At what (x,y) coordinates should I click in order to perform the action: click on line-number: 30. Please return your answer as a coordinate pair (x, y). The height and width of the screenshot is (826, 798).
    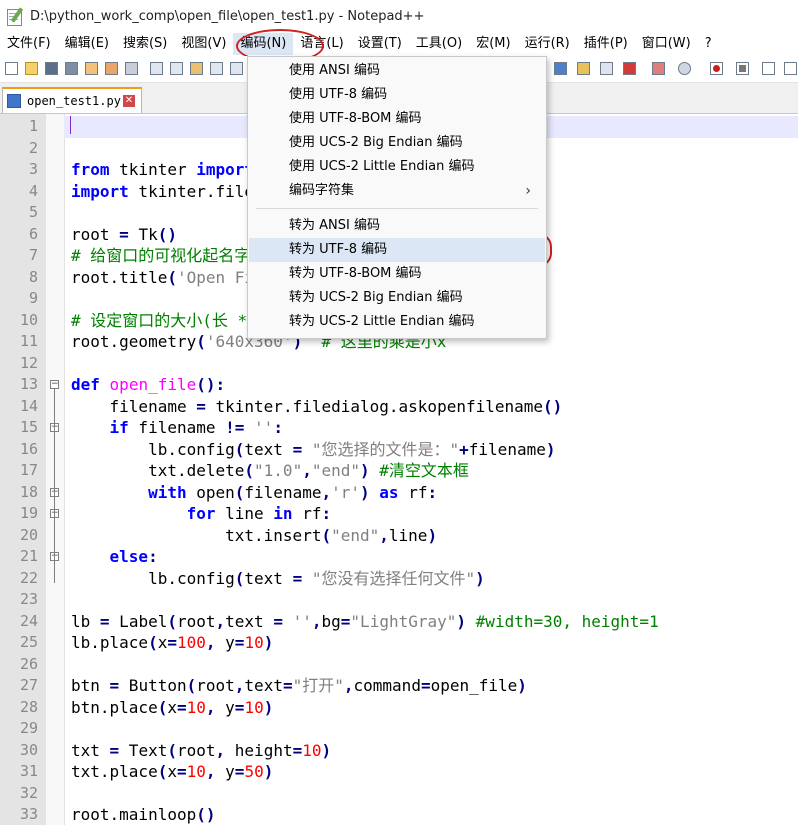
    Looking at the image, I should click on (28, 749).